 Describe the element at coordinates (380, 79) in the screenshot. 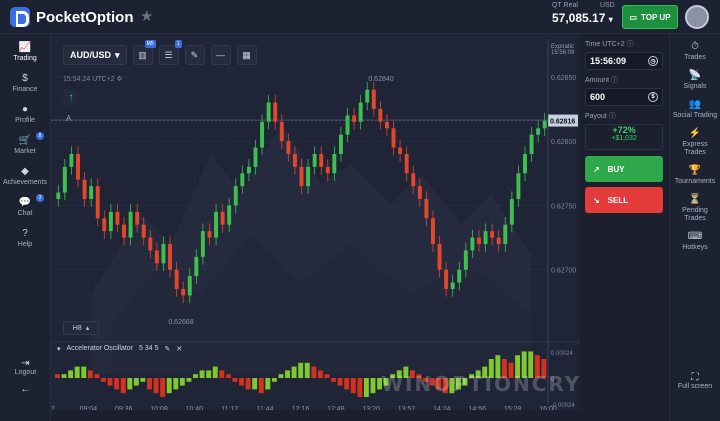

I see `high-price-label: 0.62840` at that location.